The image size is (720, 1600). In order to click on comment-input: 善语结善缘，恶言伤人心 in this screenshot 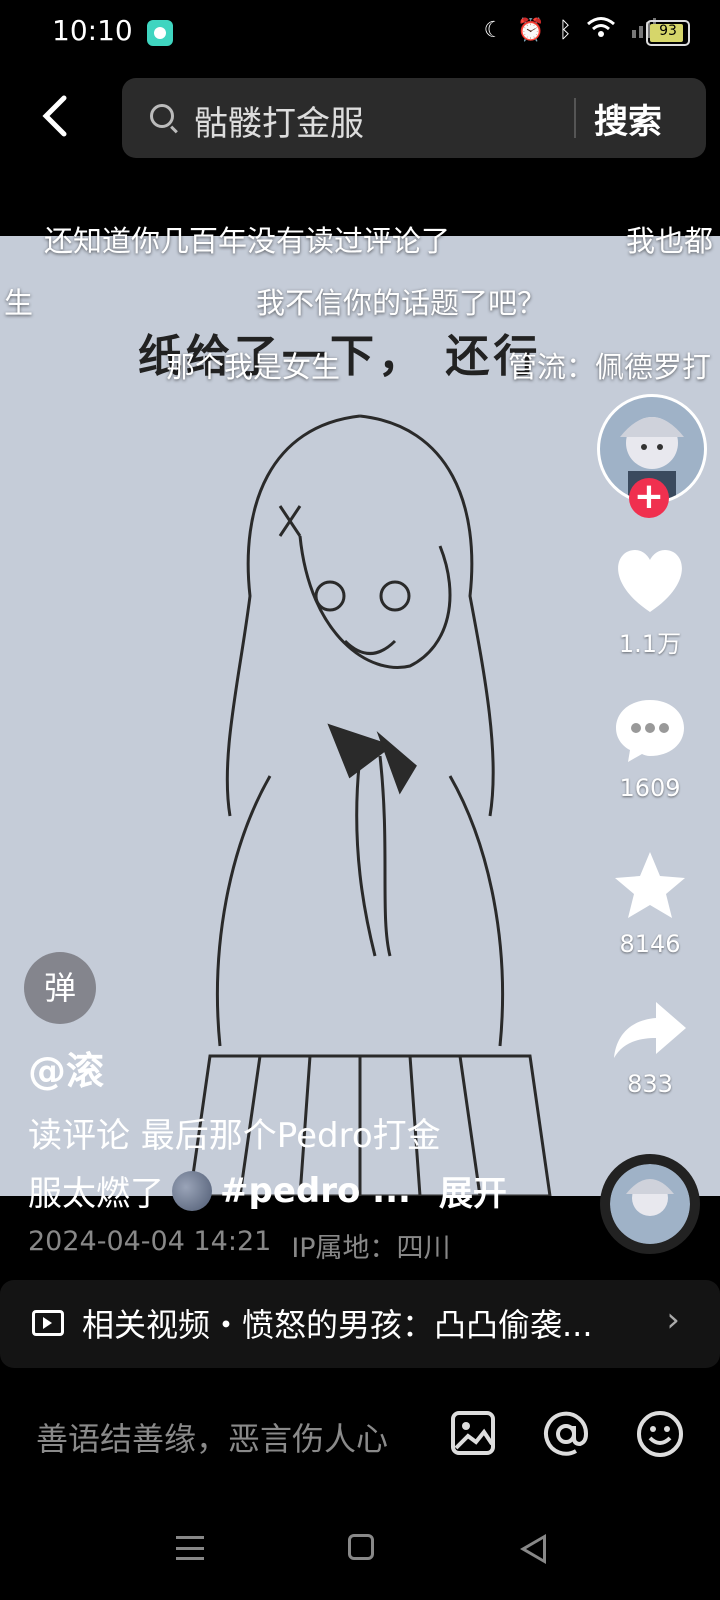, I will do `click(212, 1437)`.